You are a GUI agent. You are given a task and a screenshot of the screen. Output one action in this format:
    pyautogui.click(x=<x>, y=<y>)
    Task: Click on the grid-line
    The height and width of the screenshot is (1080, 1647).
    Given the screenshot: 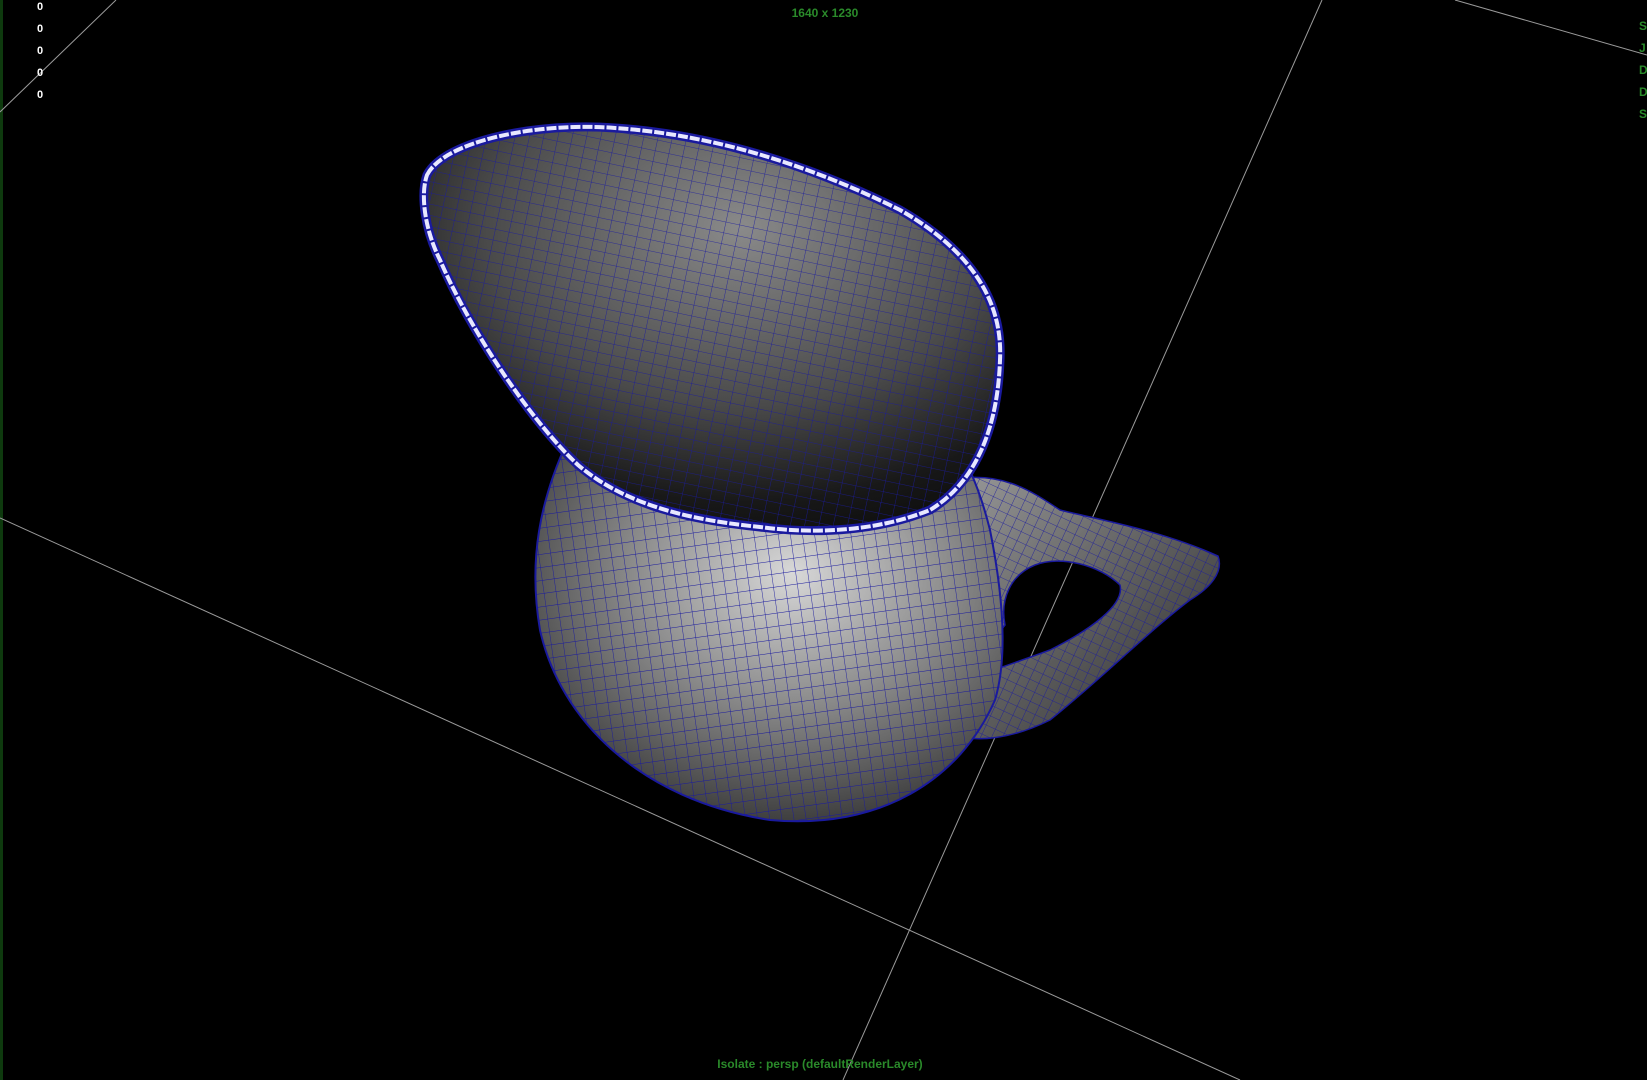 What is the action you would take?
    pyautogui.click(x=1550, y=28)
    